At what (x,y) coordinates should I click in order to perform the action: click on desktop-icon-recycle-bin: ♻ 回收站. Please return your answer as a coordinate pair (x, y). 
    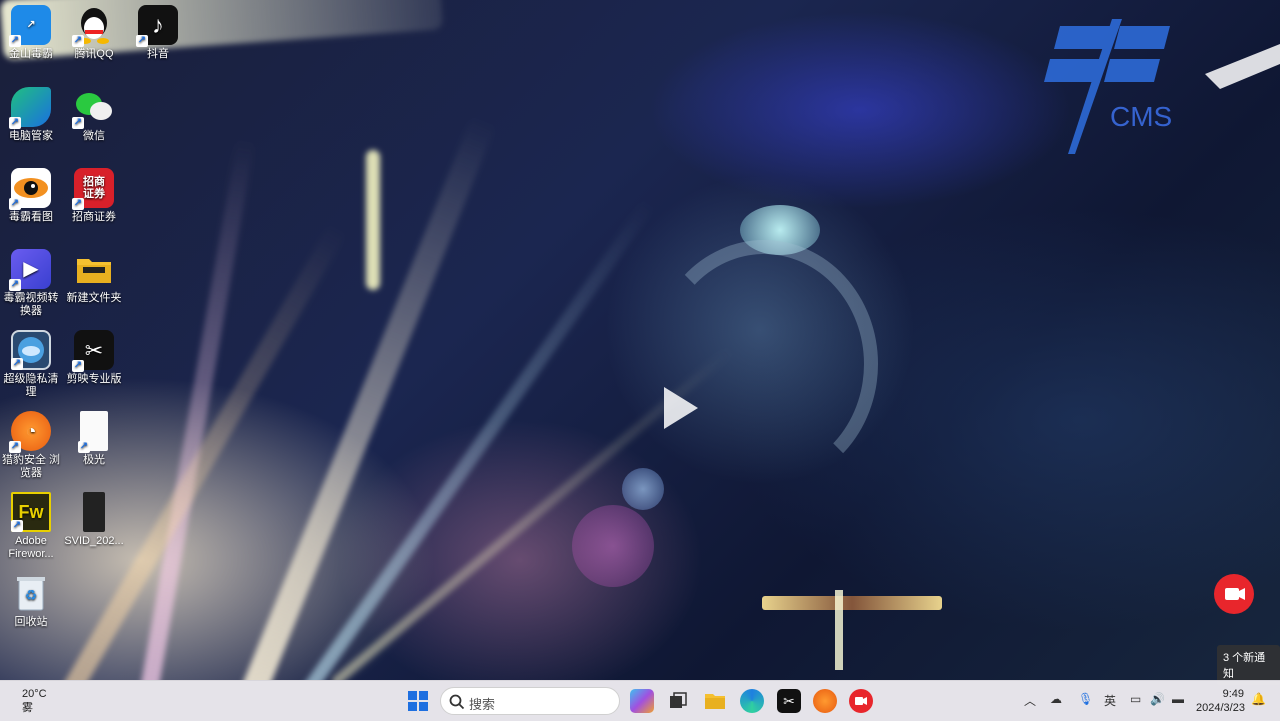
    Looking at the image, I should click on (31, 601).